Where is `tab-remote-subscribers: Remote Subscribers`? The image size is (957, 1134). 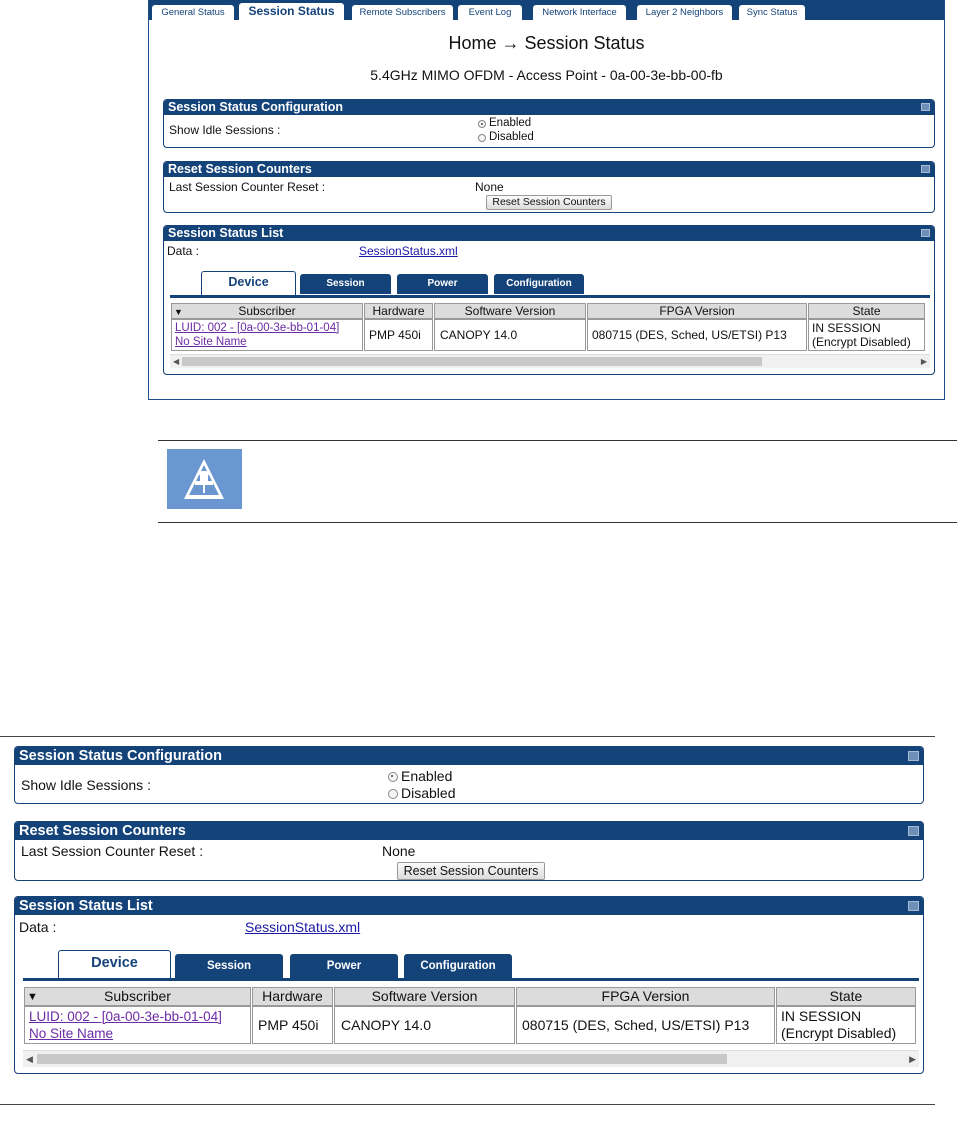 tab-remote-subscribers: Remote Subscribers is located at coordinates (402, 12).